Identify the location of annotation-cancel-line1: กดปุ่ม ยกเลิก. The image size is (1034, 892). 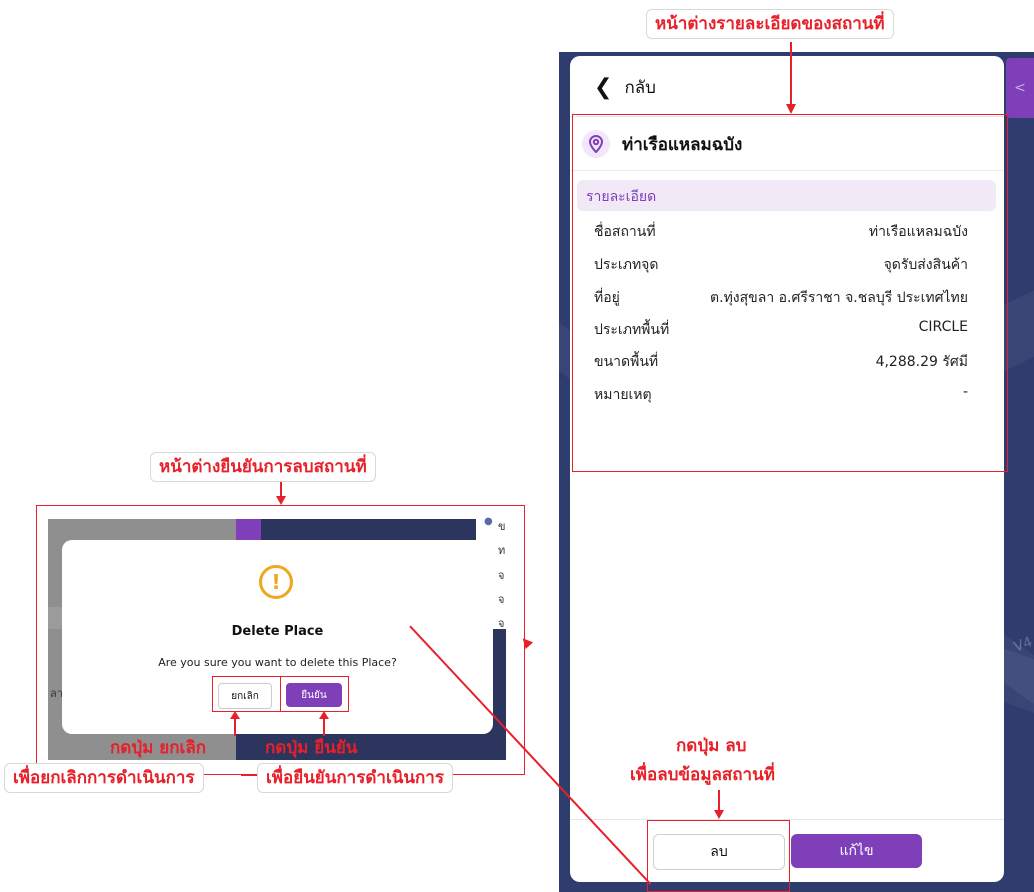
(158, 748).